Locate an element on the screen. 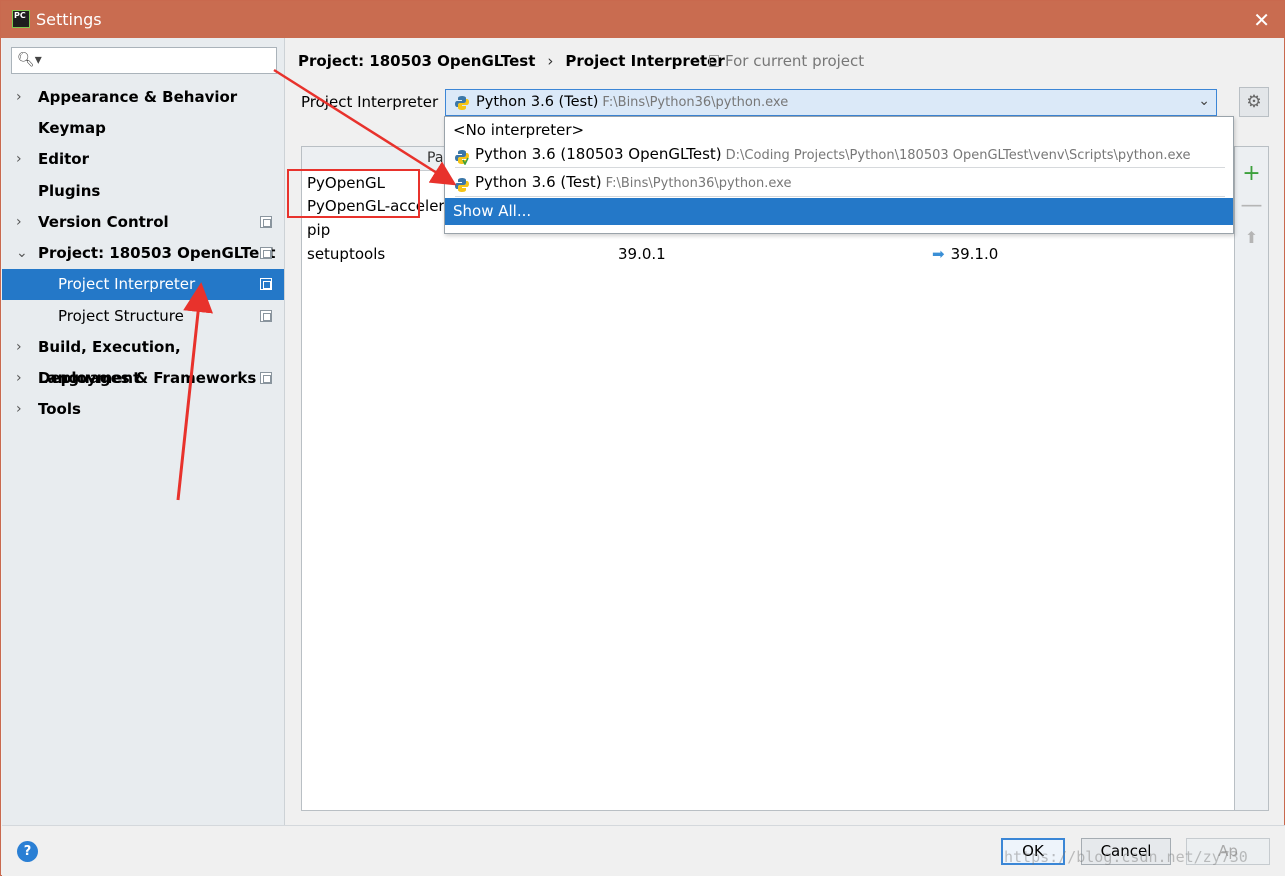 Image resolution: width=1285 pixels, height=876 pixels. table-row: setuptools 39.0.1 ➡ 39.1.0 is located at coordinates (768, 254).